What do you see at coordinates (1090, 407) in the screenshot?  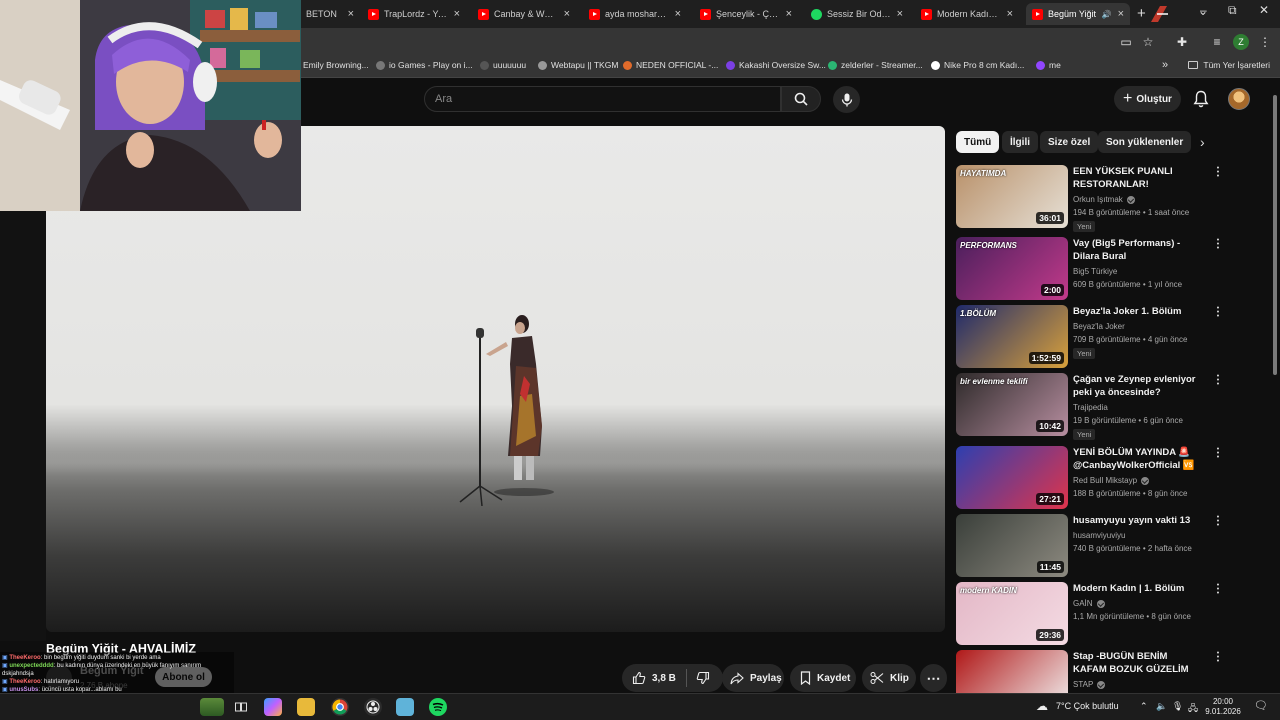 I see `channel-link: Trajipedia` at bounding box center [1090, 407].